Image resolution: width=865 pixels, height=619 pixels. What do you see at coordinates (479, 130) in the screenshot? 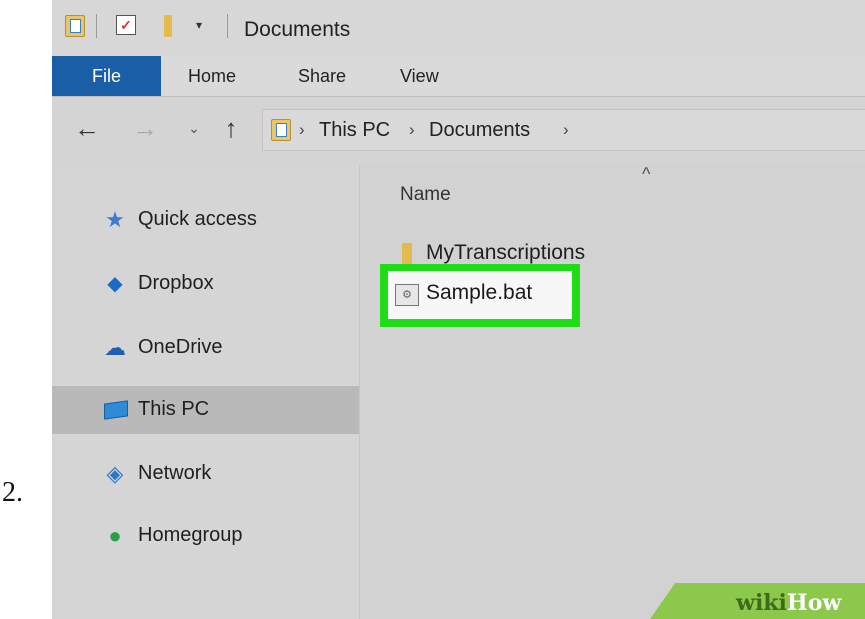
I see `breadcrumb-documents: Documents` at bounding box center [479, 130].